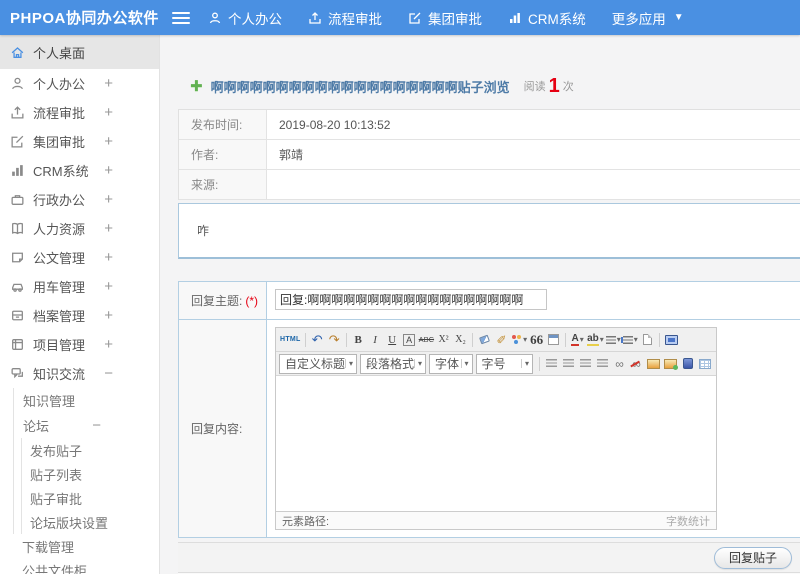  I want to click on redo-button: ↷, so click(334, 340).